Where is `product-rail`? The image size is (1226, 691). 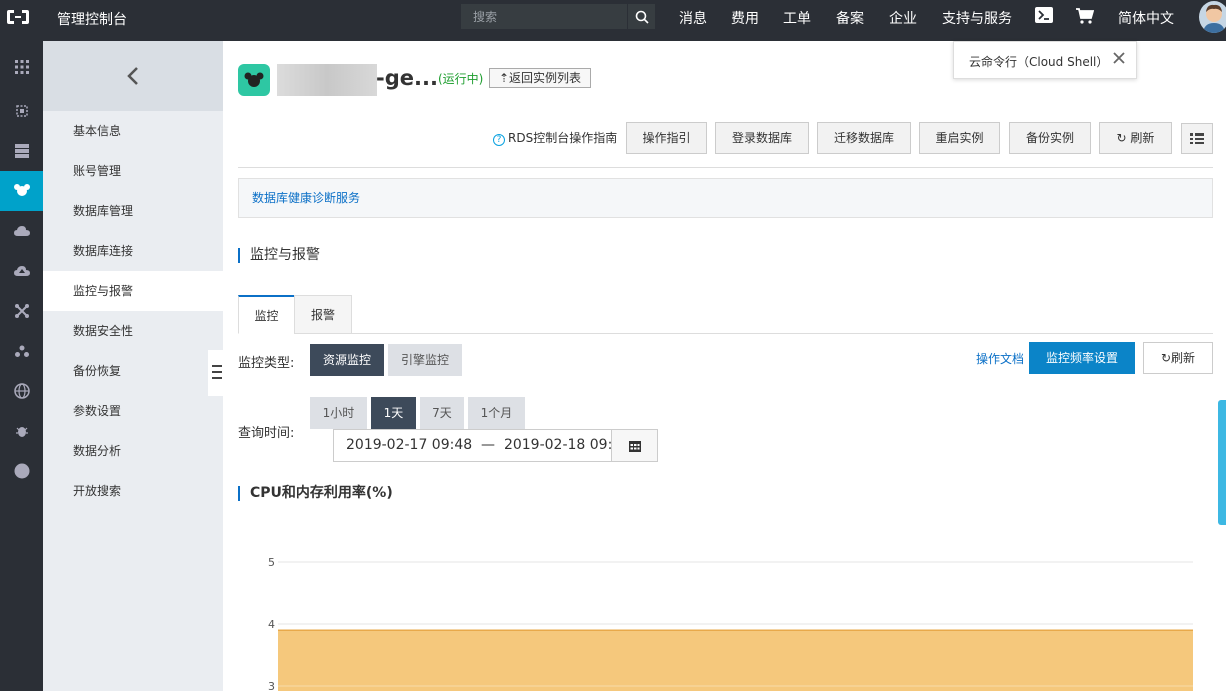
product-rail is located at coordinates (21, 366).